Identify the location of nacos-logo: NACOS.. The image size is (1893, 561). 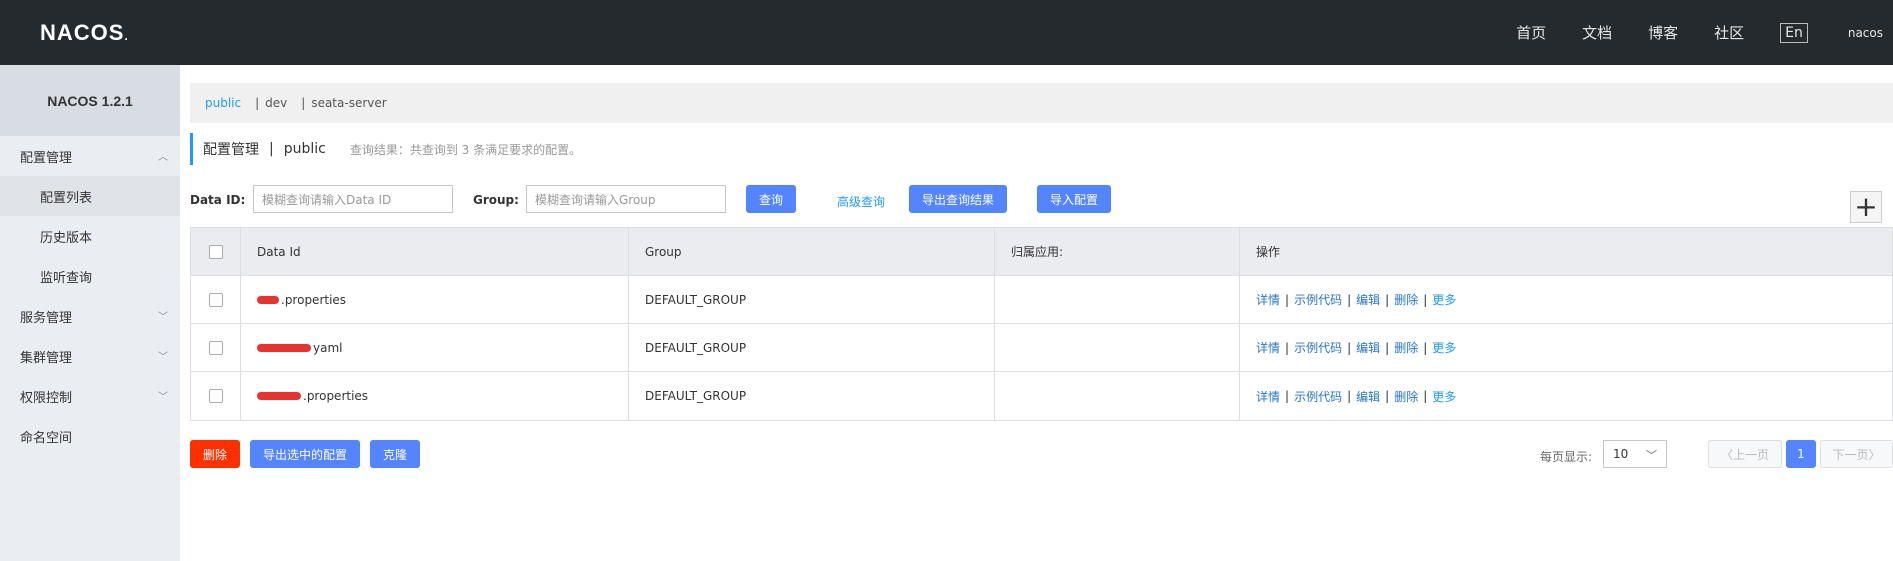
(84, 33).